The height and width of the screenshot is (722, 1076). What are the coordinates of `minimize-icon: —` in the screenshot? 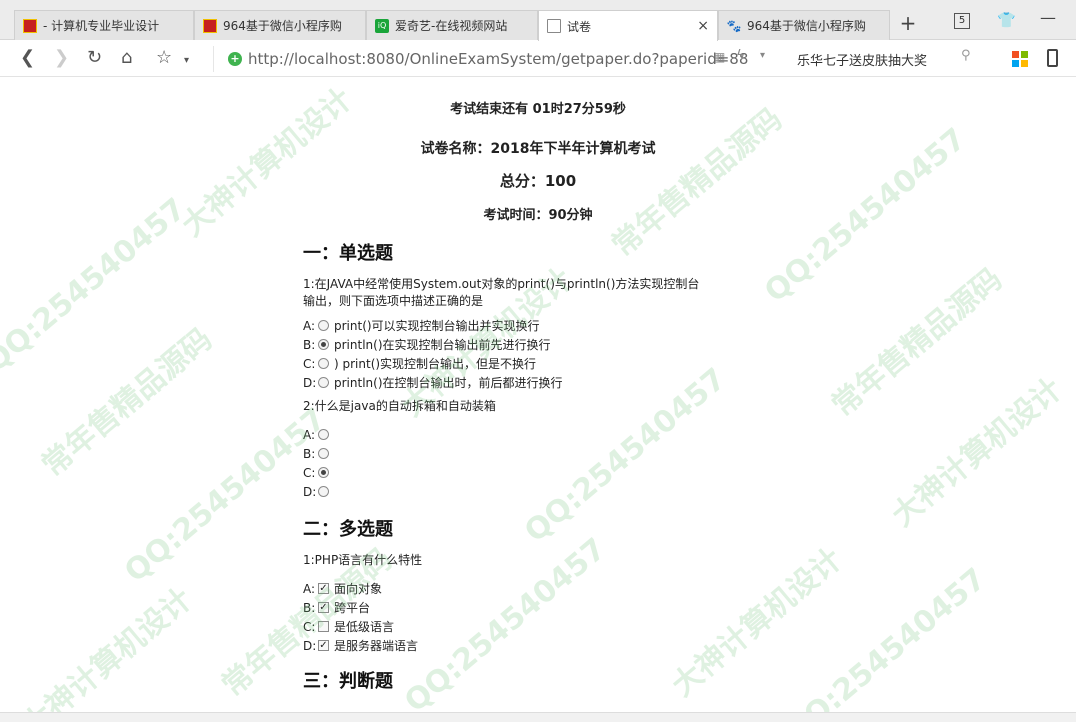 It's located at (1048, 17).